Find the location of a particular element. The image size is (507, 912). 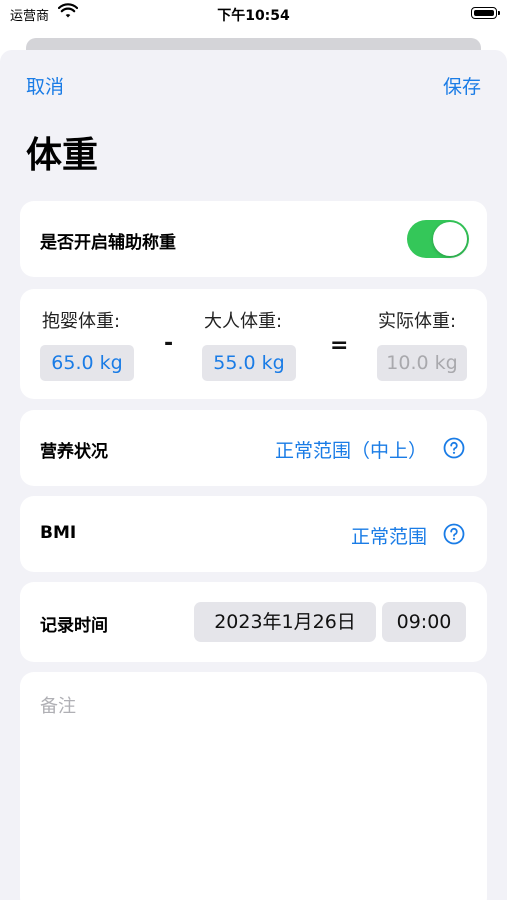

assist-weighing-toggle is located at coordinates (438, 239).